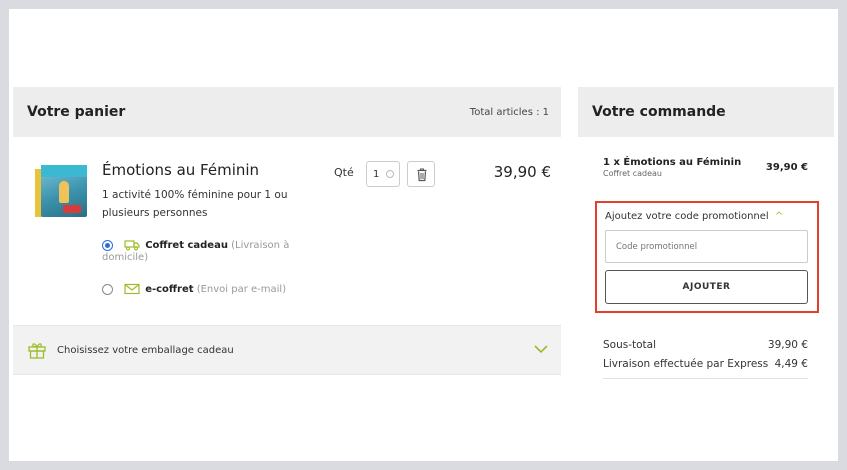 The image size is (847, 470). I want to click on option-coffret: Coffret cadeau (Livraison à domicile), so click(202, 251).